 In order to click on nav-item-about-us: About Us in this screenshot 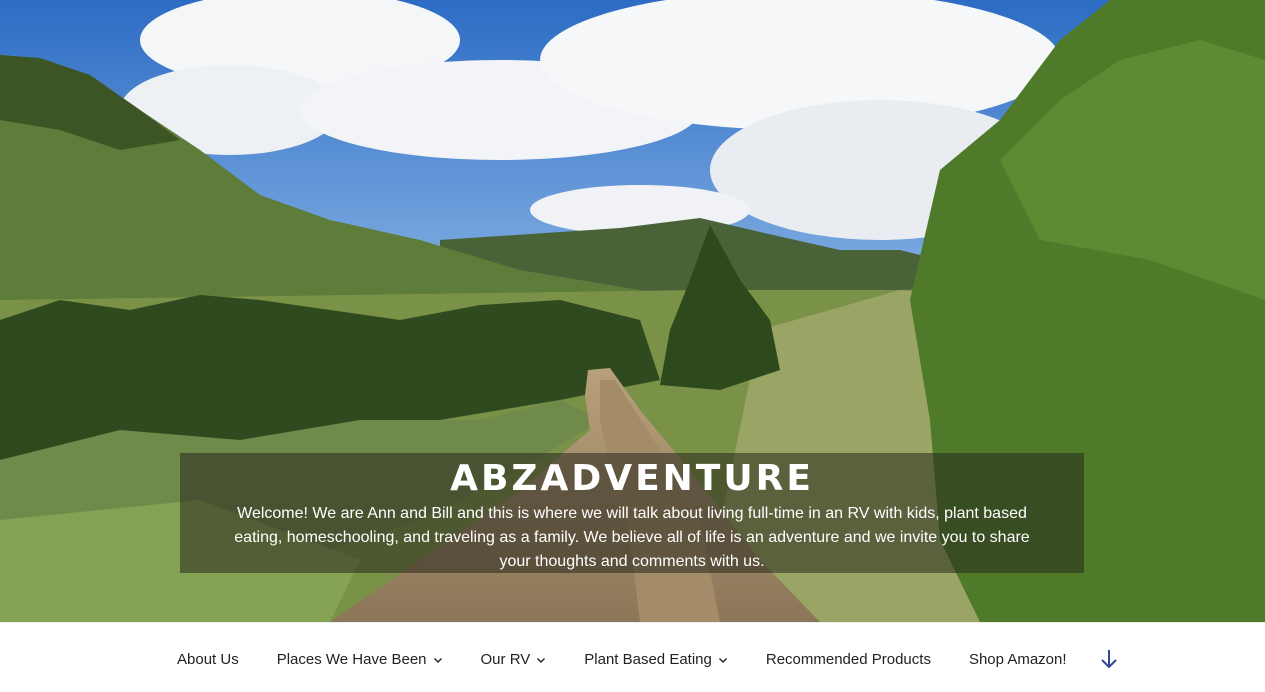, I will do `click(208, 659)`.